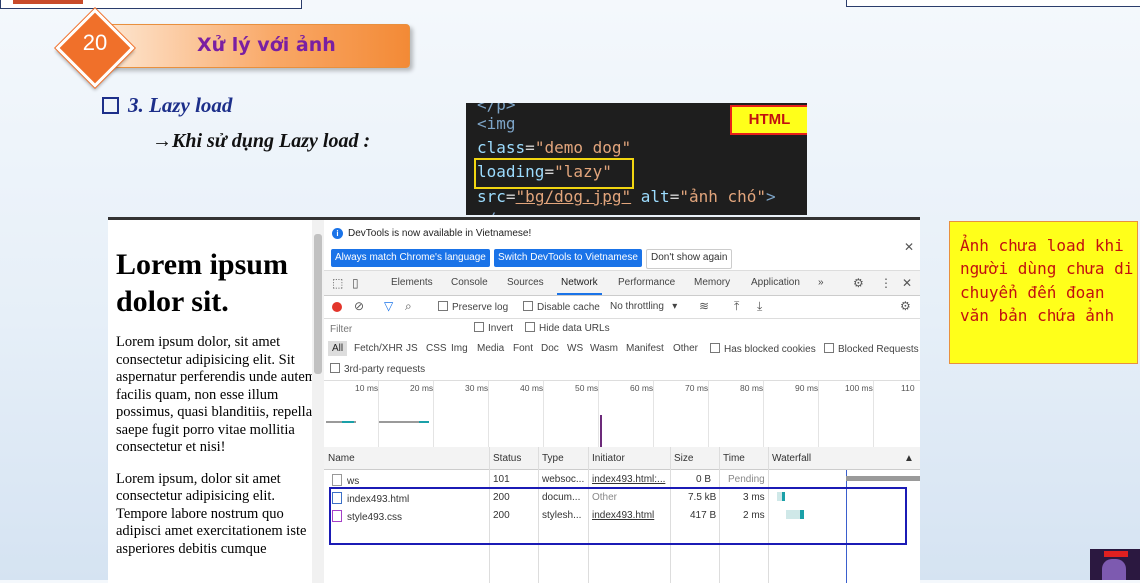  Describe the element at coordinates (712, 282) in the screenshot. I see `tab-memory: Memory` at that location.